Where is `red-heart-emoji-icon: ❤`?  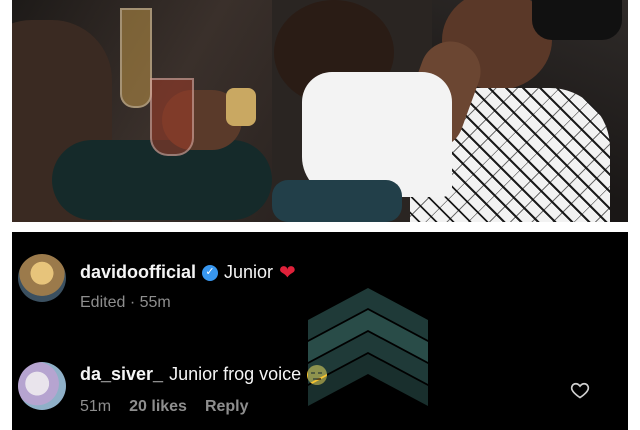 red-heart-emoji-icon: ❤ is located at coordinates (287, 273).